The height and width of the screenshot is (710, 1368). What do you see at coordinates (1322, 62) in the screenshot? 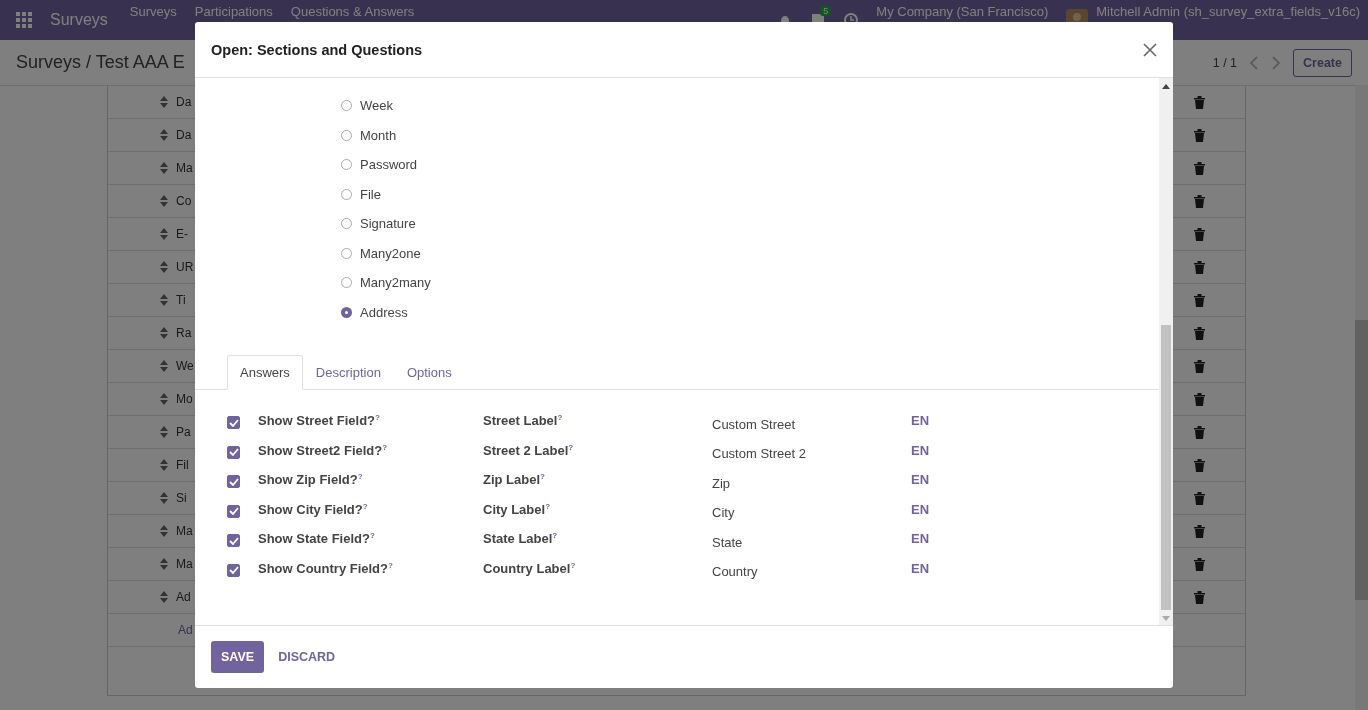
I see `create-button: Create` at bounding box center [1322, 62].